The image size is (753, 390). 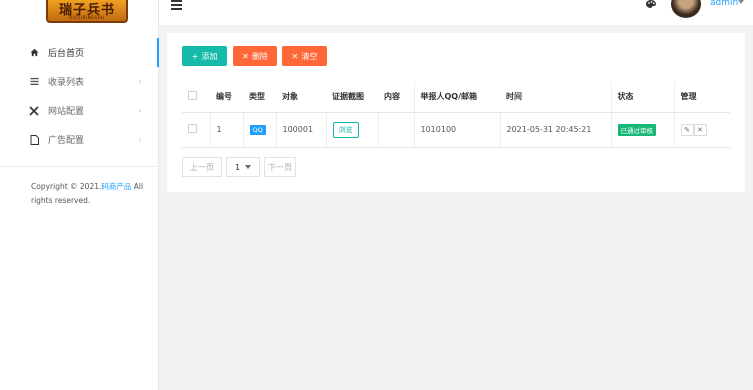 I want to click on col-header: 状态, so click(x=642, y=97).